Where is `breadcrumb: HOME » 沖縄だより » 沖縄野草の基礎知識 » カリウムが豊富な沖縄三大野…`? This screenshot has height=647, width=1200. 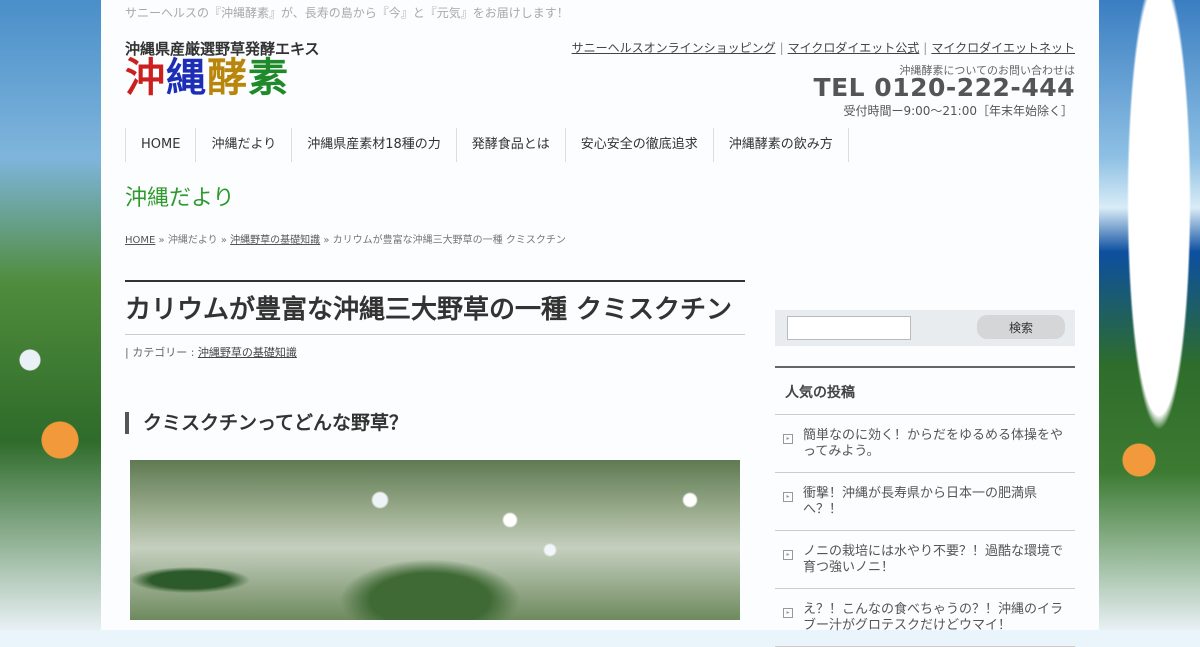 breadcrumb: HOME » 沖縄だより » 沖縄野草の基礎知識 » カリウムが豊富な沖縄三大野… is located at coordinates (345, 238).